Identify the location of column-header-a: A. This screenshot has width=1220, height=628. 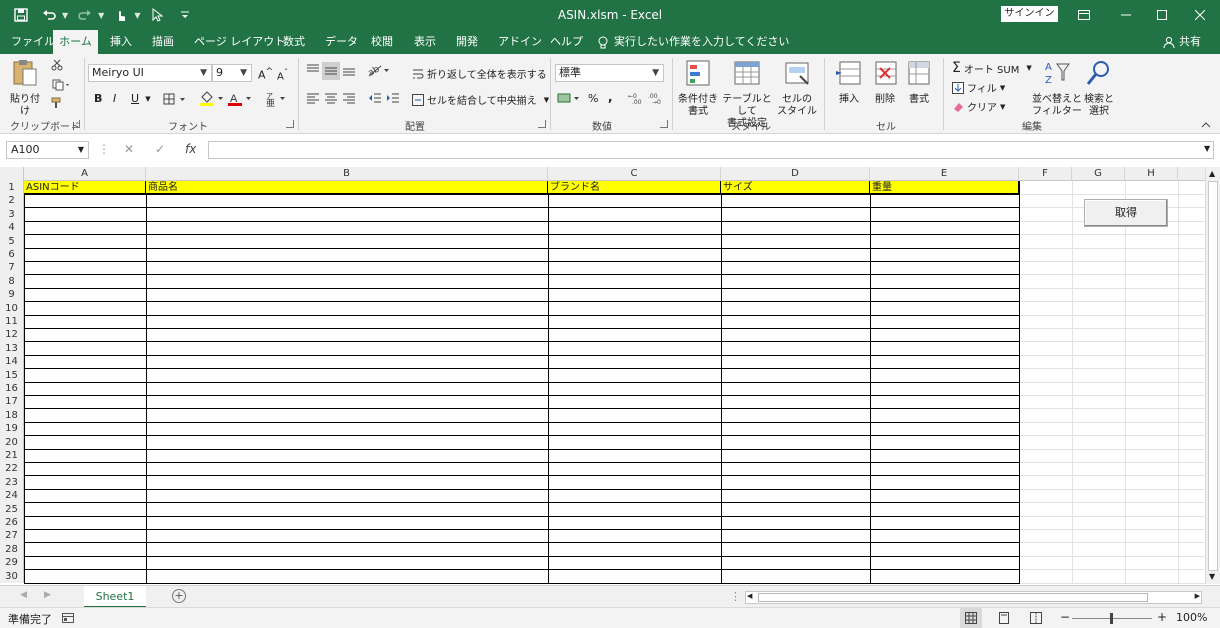
(85, 174).